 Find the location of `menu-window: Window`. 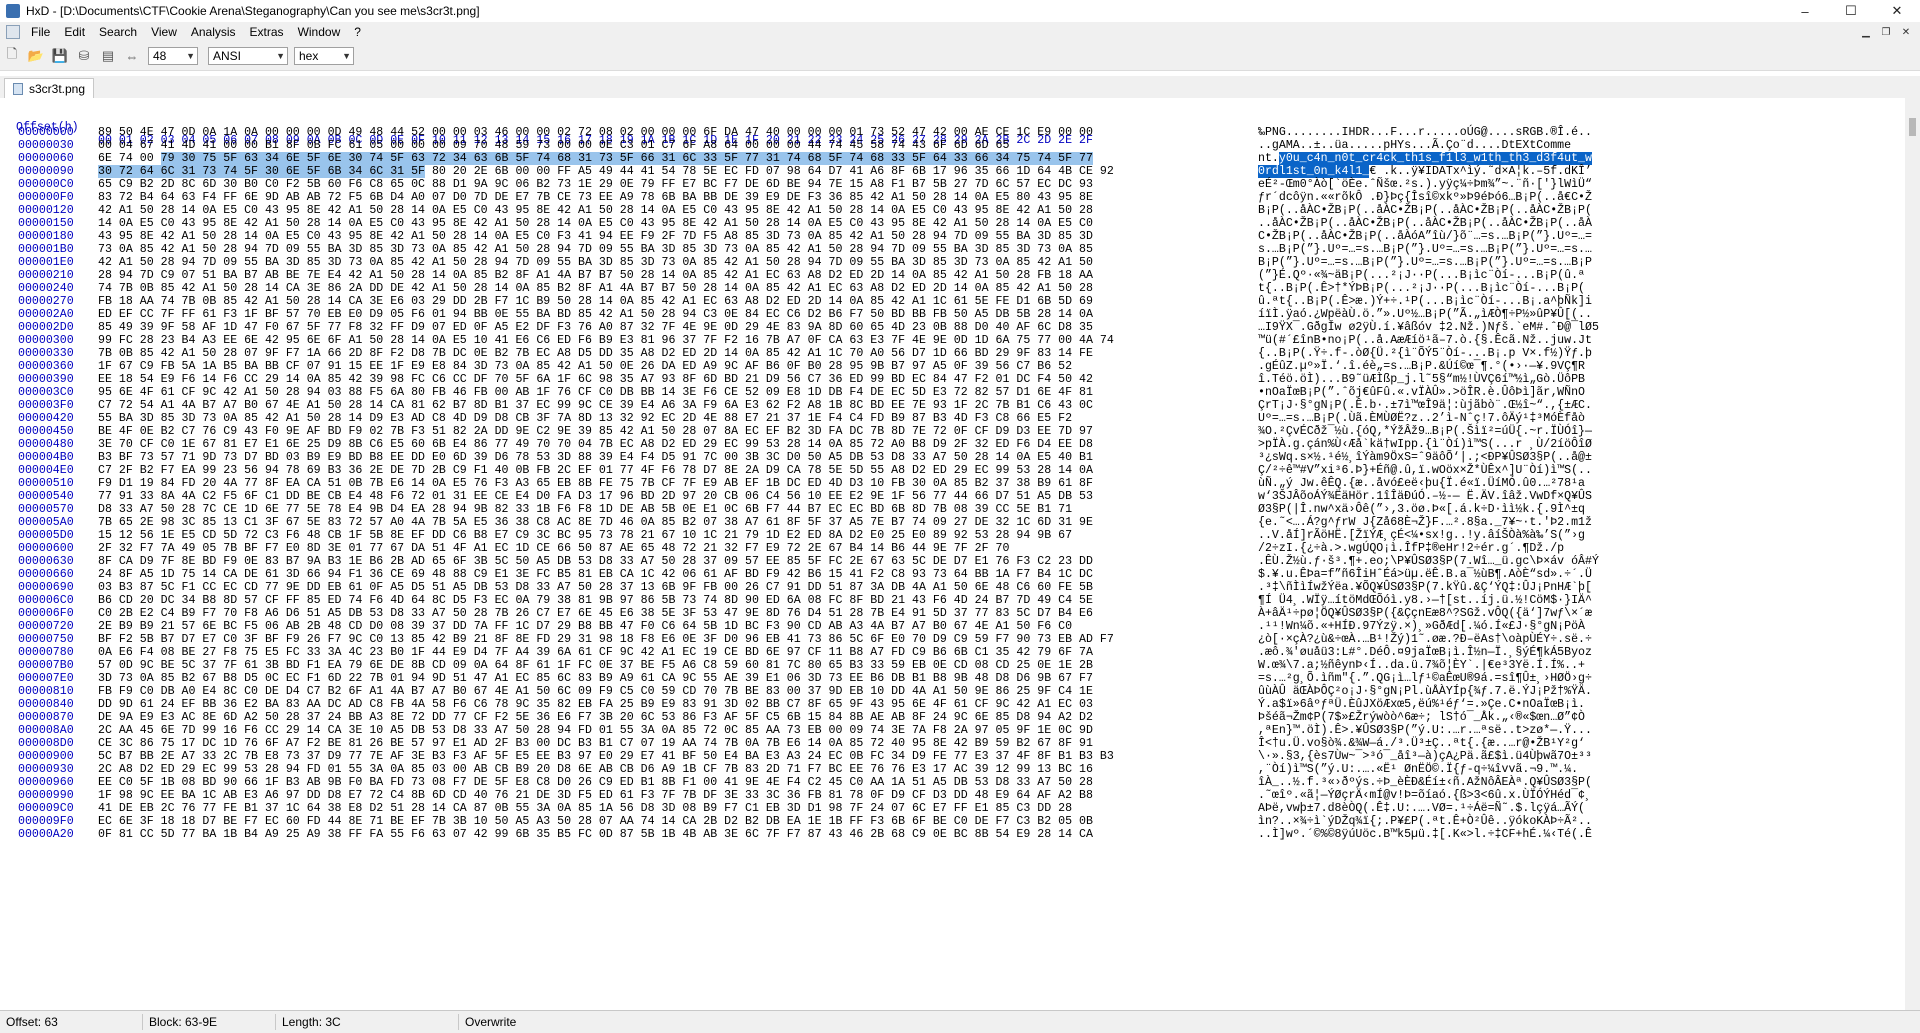

menu-window: Window is located at coordinates (319, 32).